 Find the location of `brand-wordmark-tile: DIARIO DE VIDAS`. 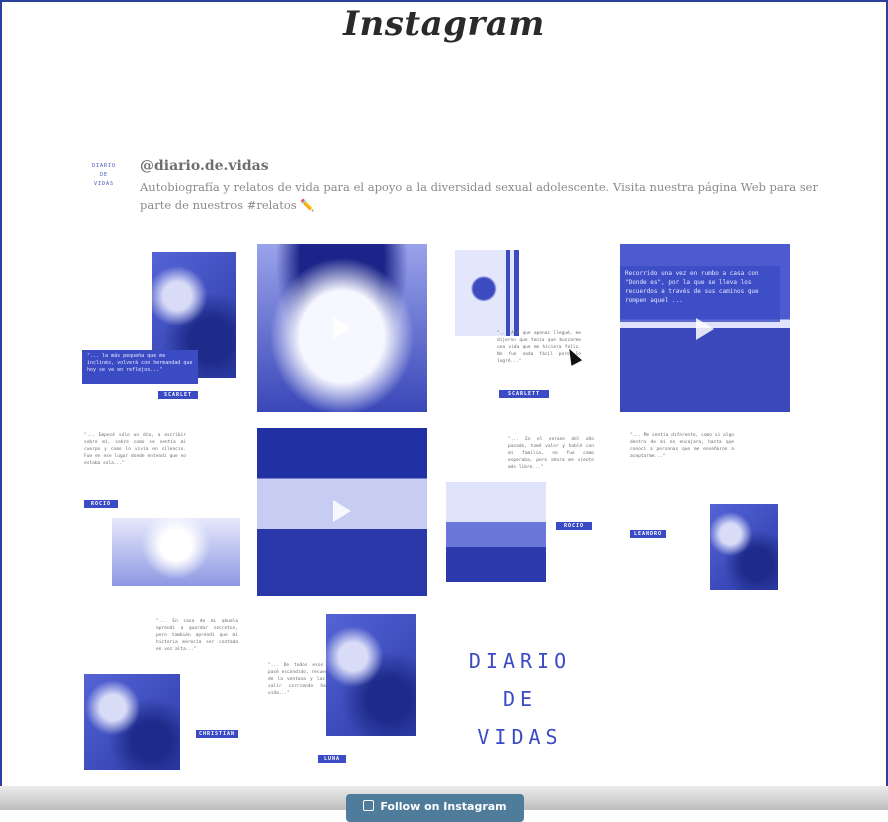

brand-wordmark-tile: DIARIO DE VIDAS is located at coordinates (520, 699).